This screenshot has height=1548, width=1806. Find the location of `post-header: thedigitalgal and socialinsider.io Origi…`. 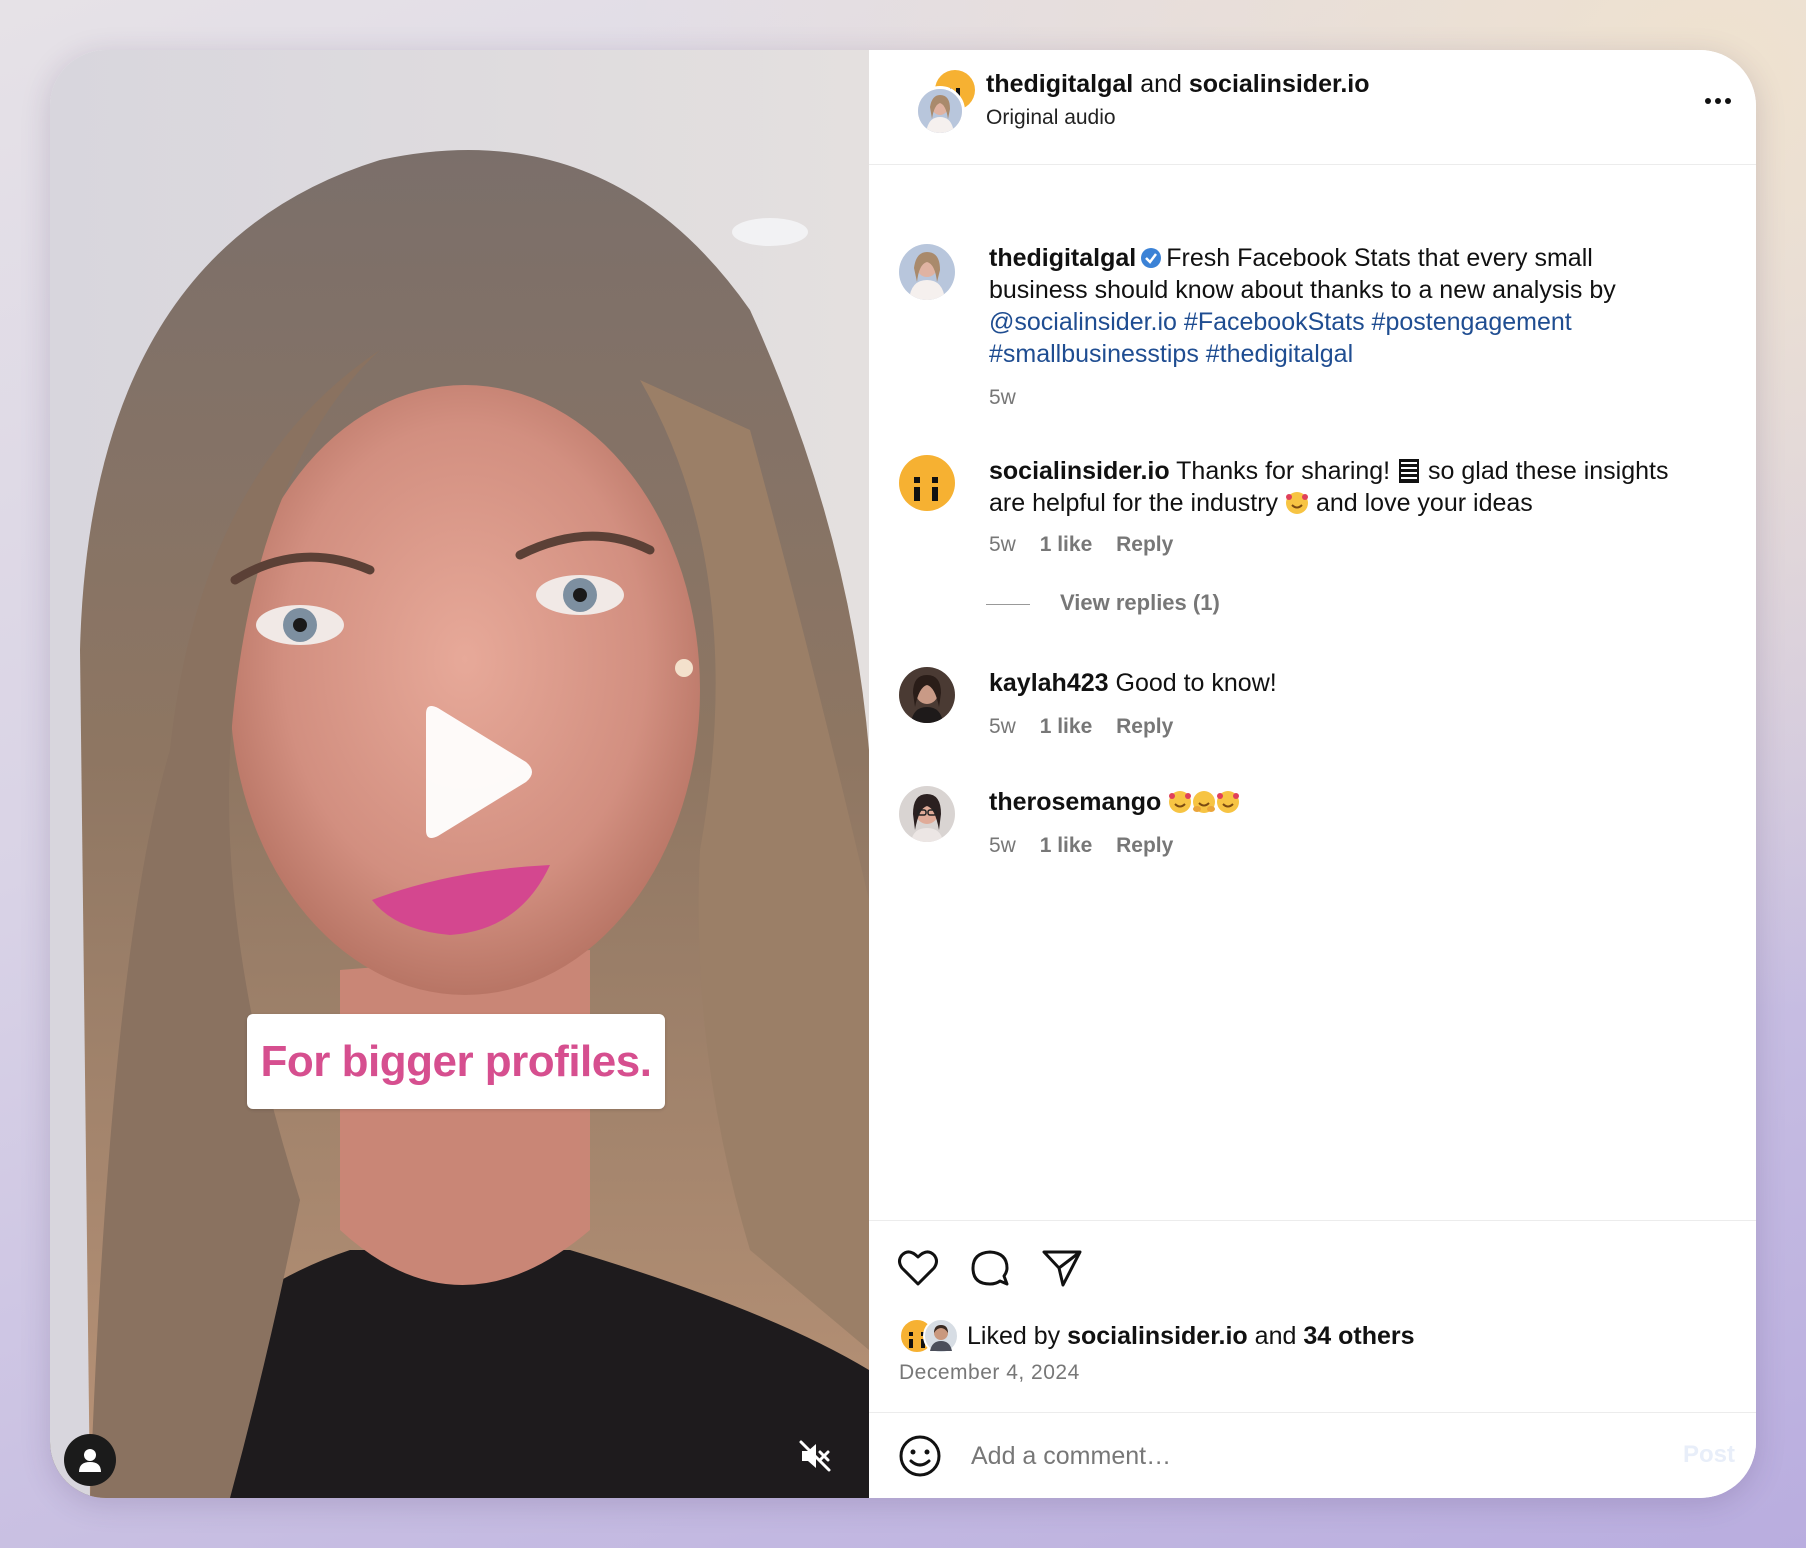

post-header: thedigitalgal and socialinsider.io Origi… is located at coordinates (1312, 107).